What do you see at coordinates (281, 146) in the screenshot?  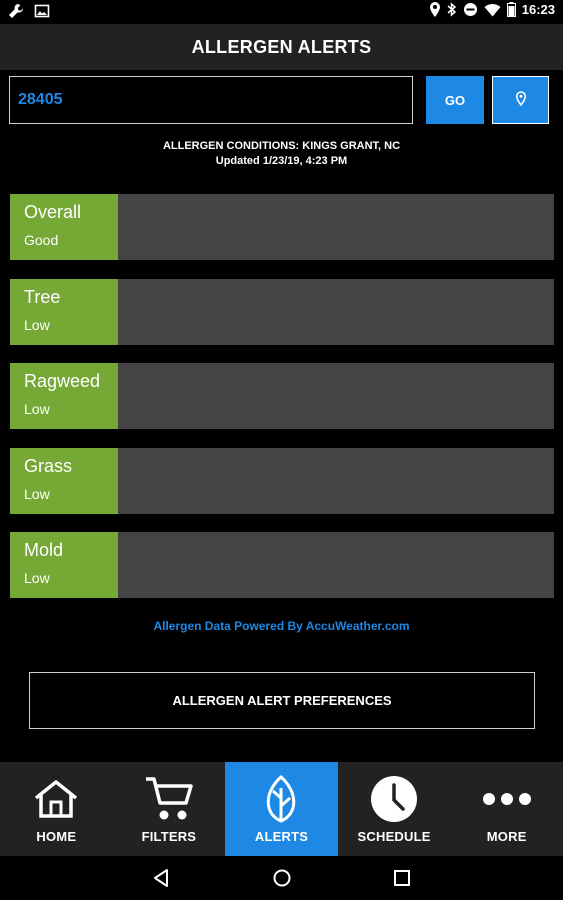 I see `conditions-location: ALLERGEN CONDITIONS: KINGS GRANT, NC` at bounding box center [281, 146].